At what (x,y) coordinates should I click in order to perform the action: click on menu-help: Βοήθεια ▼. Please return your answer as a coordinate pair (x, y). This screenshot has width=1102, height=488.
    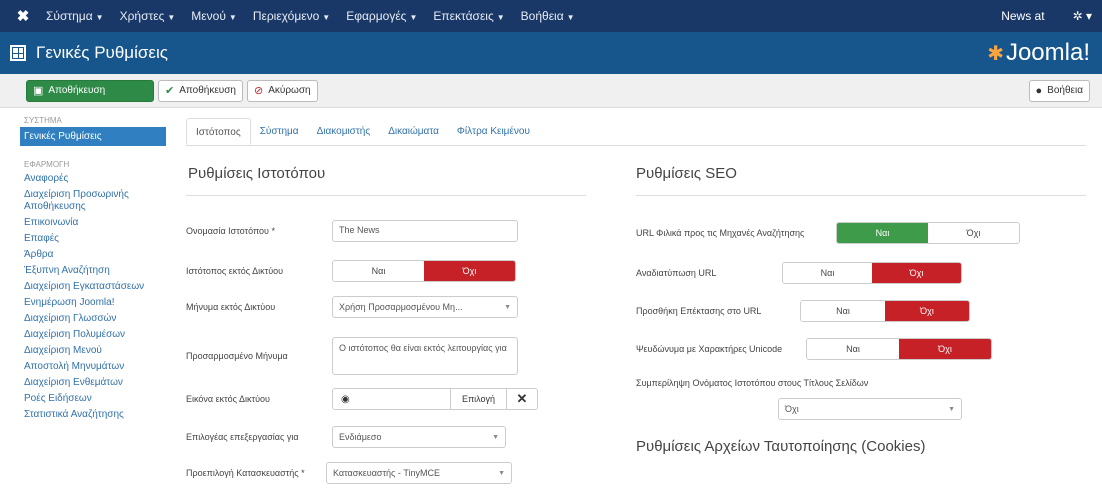
    Looking at the image, I should click on (548, 16).